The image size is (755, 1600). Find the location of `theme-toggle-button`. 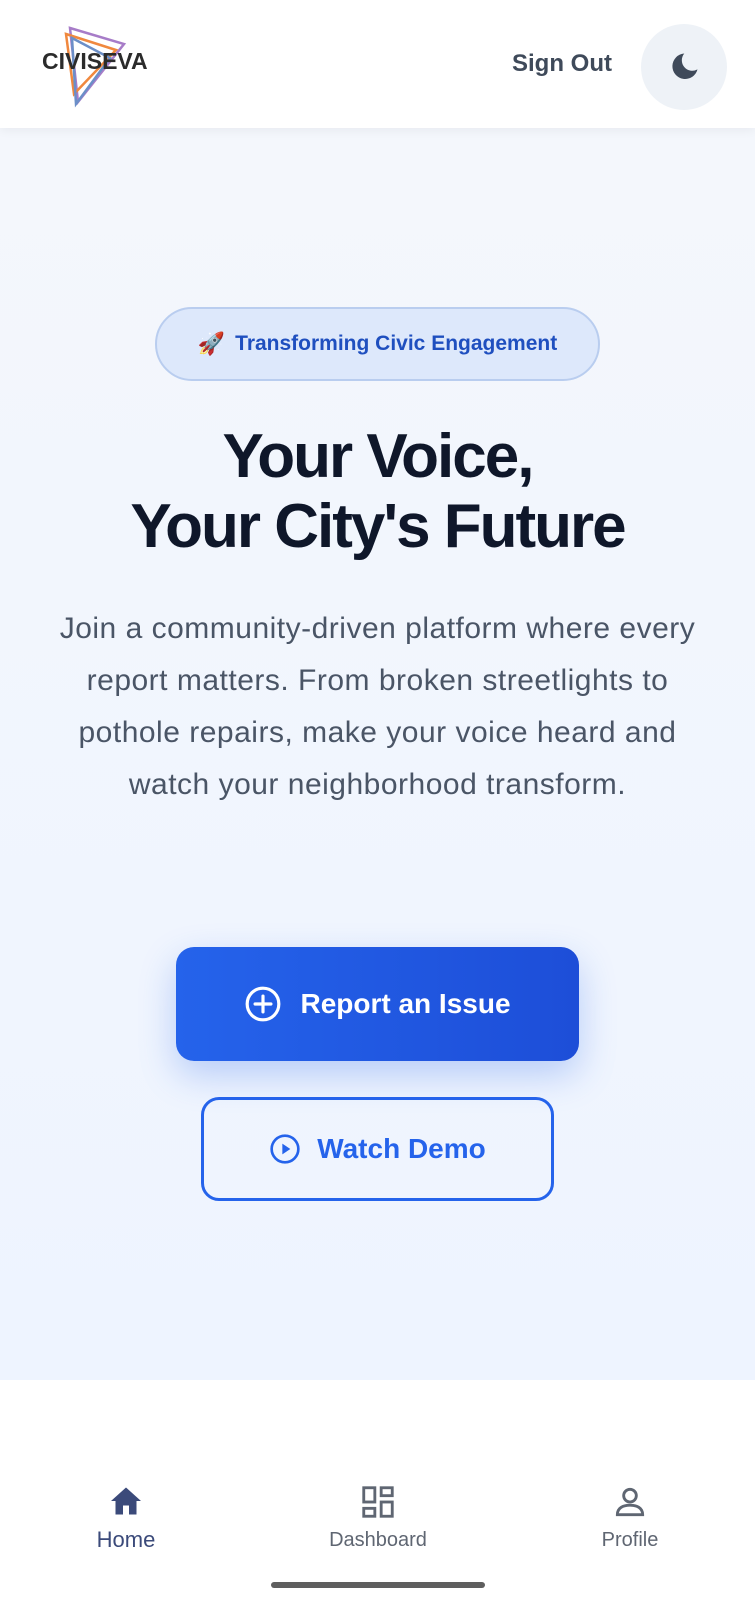

theme-toggle-button is located at coordinates (684, 67).